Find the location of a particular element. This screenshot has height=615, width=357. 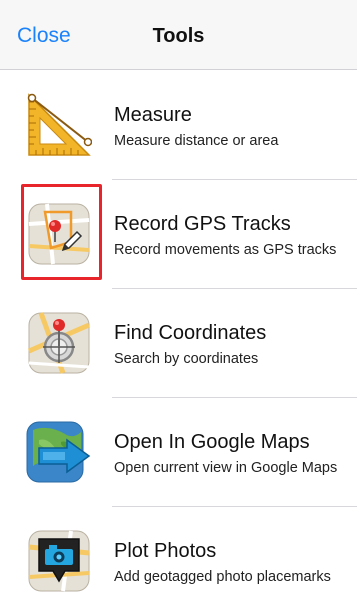

tool-title: Plot Photos is located at coordinates (165, 551).